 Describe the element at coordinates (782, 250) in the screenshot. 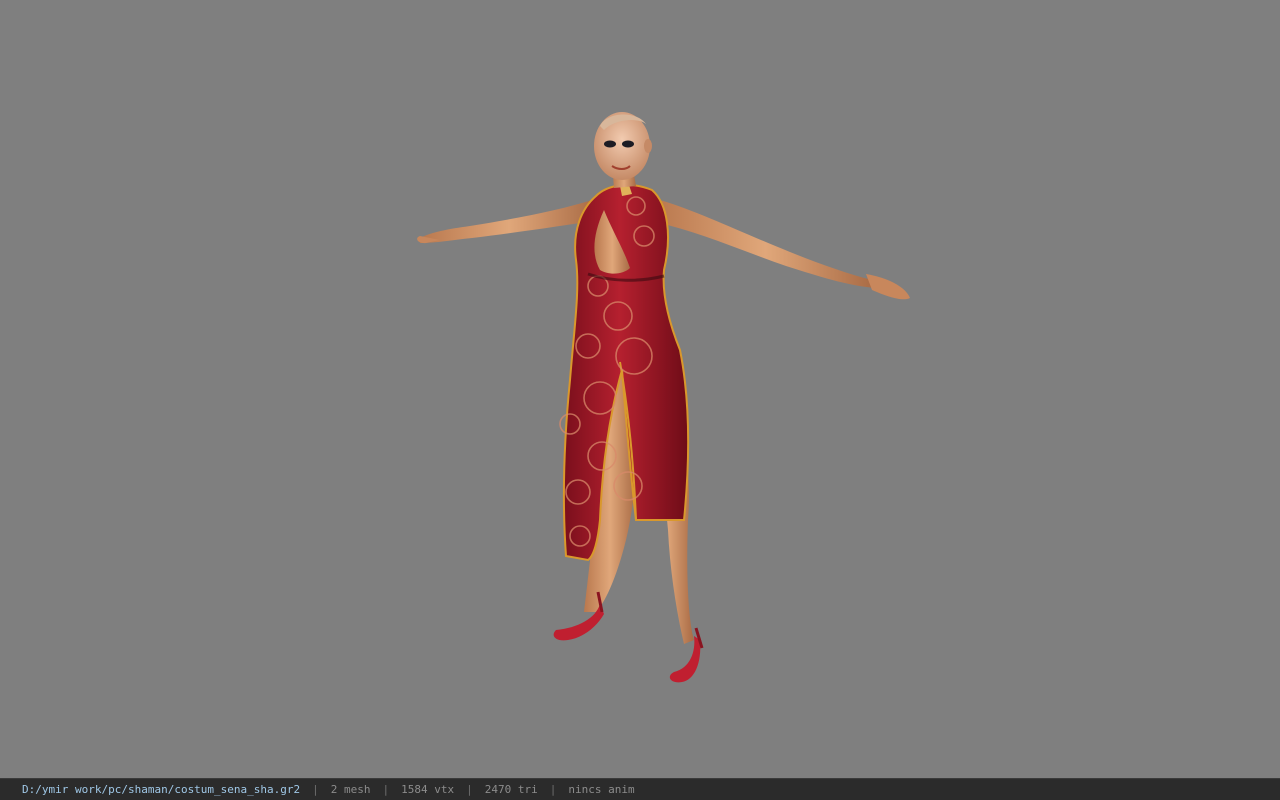

I see `right-arm` at that location.